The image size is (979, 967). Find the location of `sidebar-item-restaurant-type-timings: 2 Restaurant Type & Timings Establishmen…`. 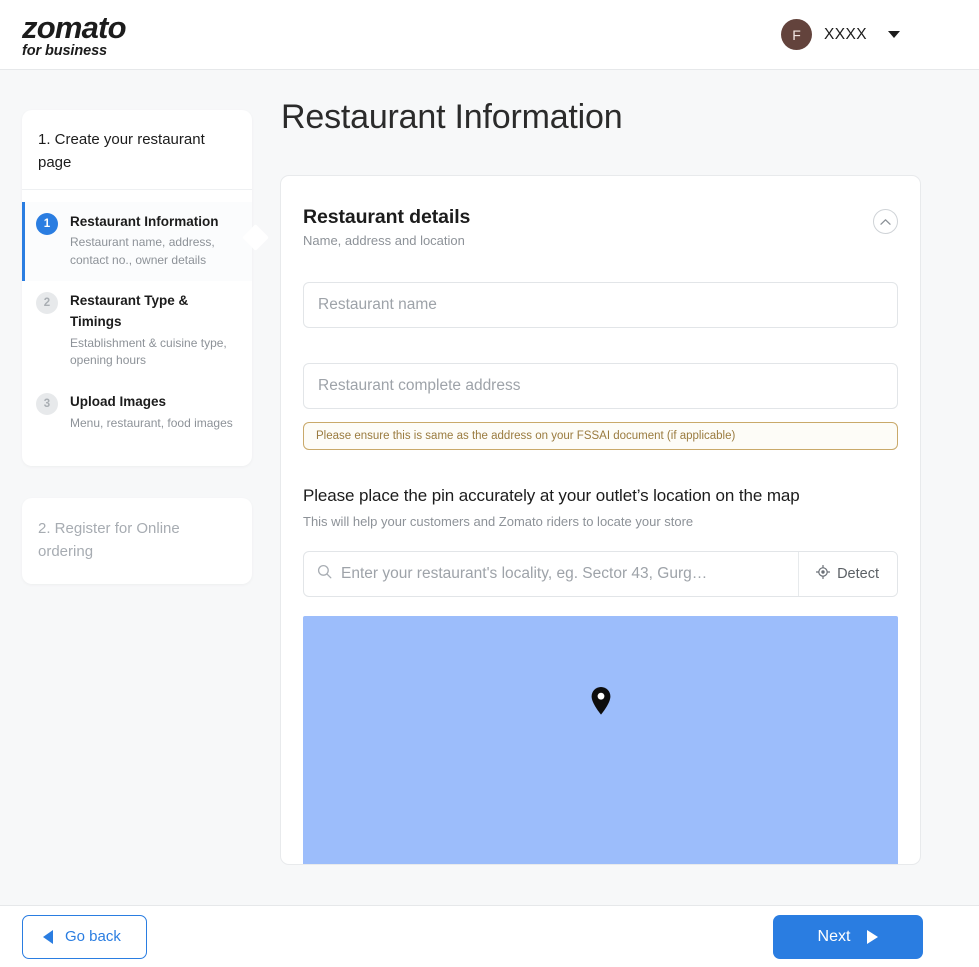

sidebar-item-restaurant-type-timings: 2 Restaurant Type & Timings Establishmen… is located at coordinates (137, 331).